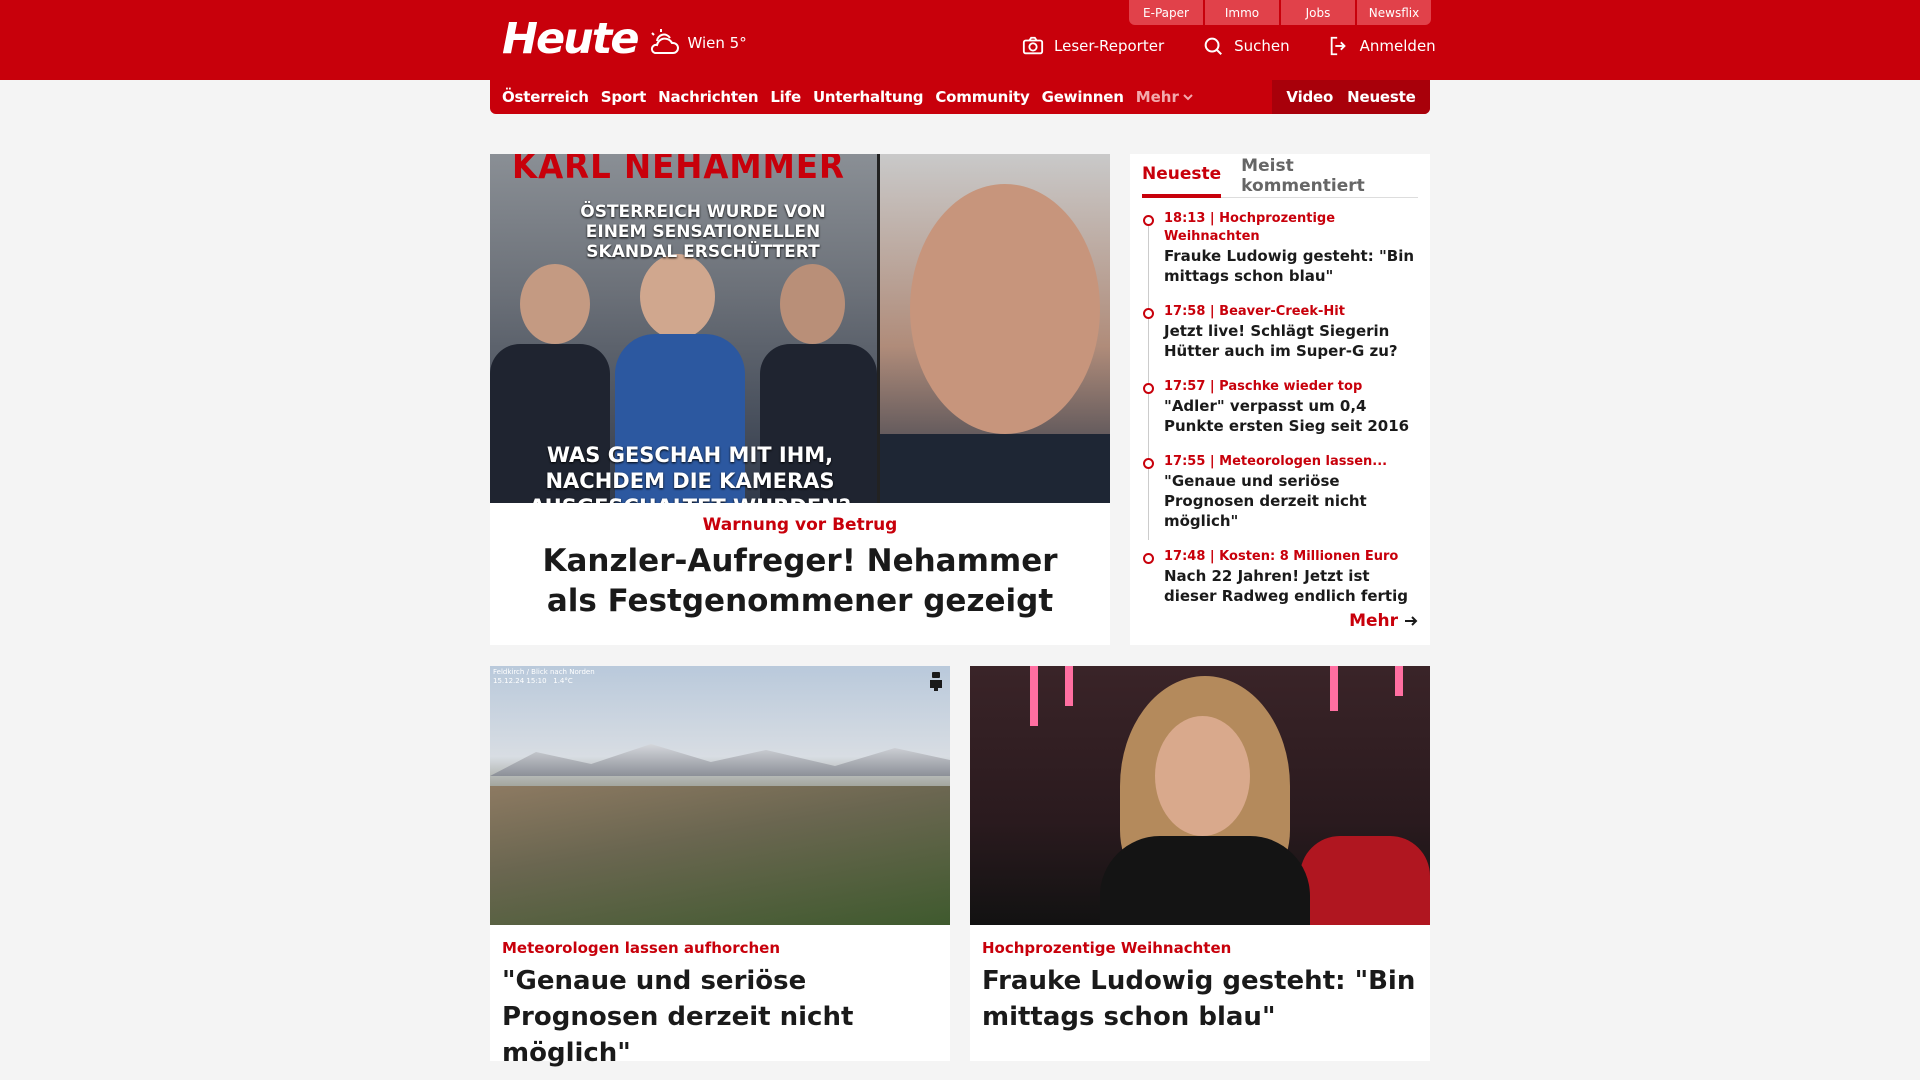 Image resolution: width=1920 pixels, height=1080 pixels. I want to click on chevron-down-icon, so click(1188, 97).